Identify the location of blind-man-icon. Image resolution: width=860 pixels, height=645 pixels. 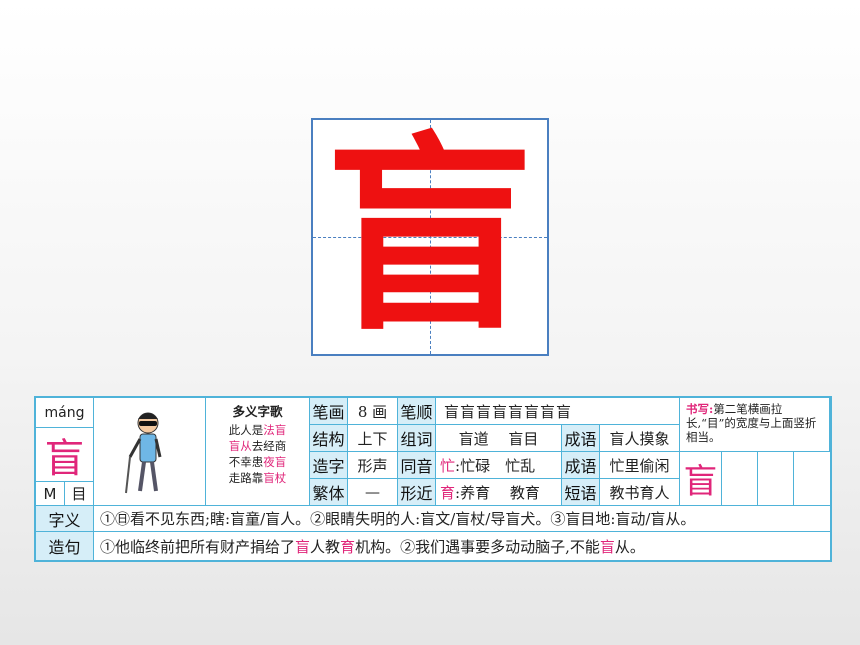
(142, 452).